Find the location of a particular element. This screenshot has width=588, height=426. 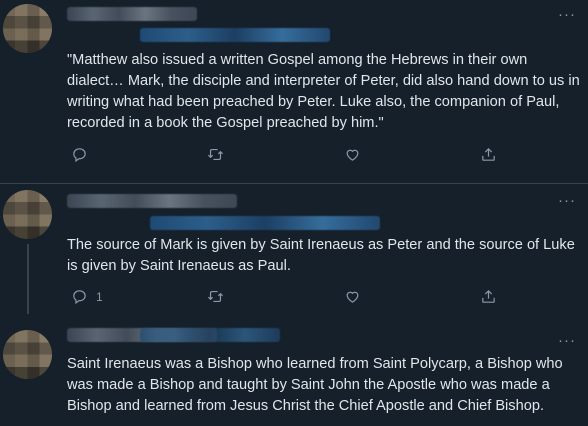

reply-button: 1 is located at coordinates (87, 296).